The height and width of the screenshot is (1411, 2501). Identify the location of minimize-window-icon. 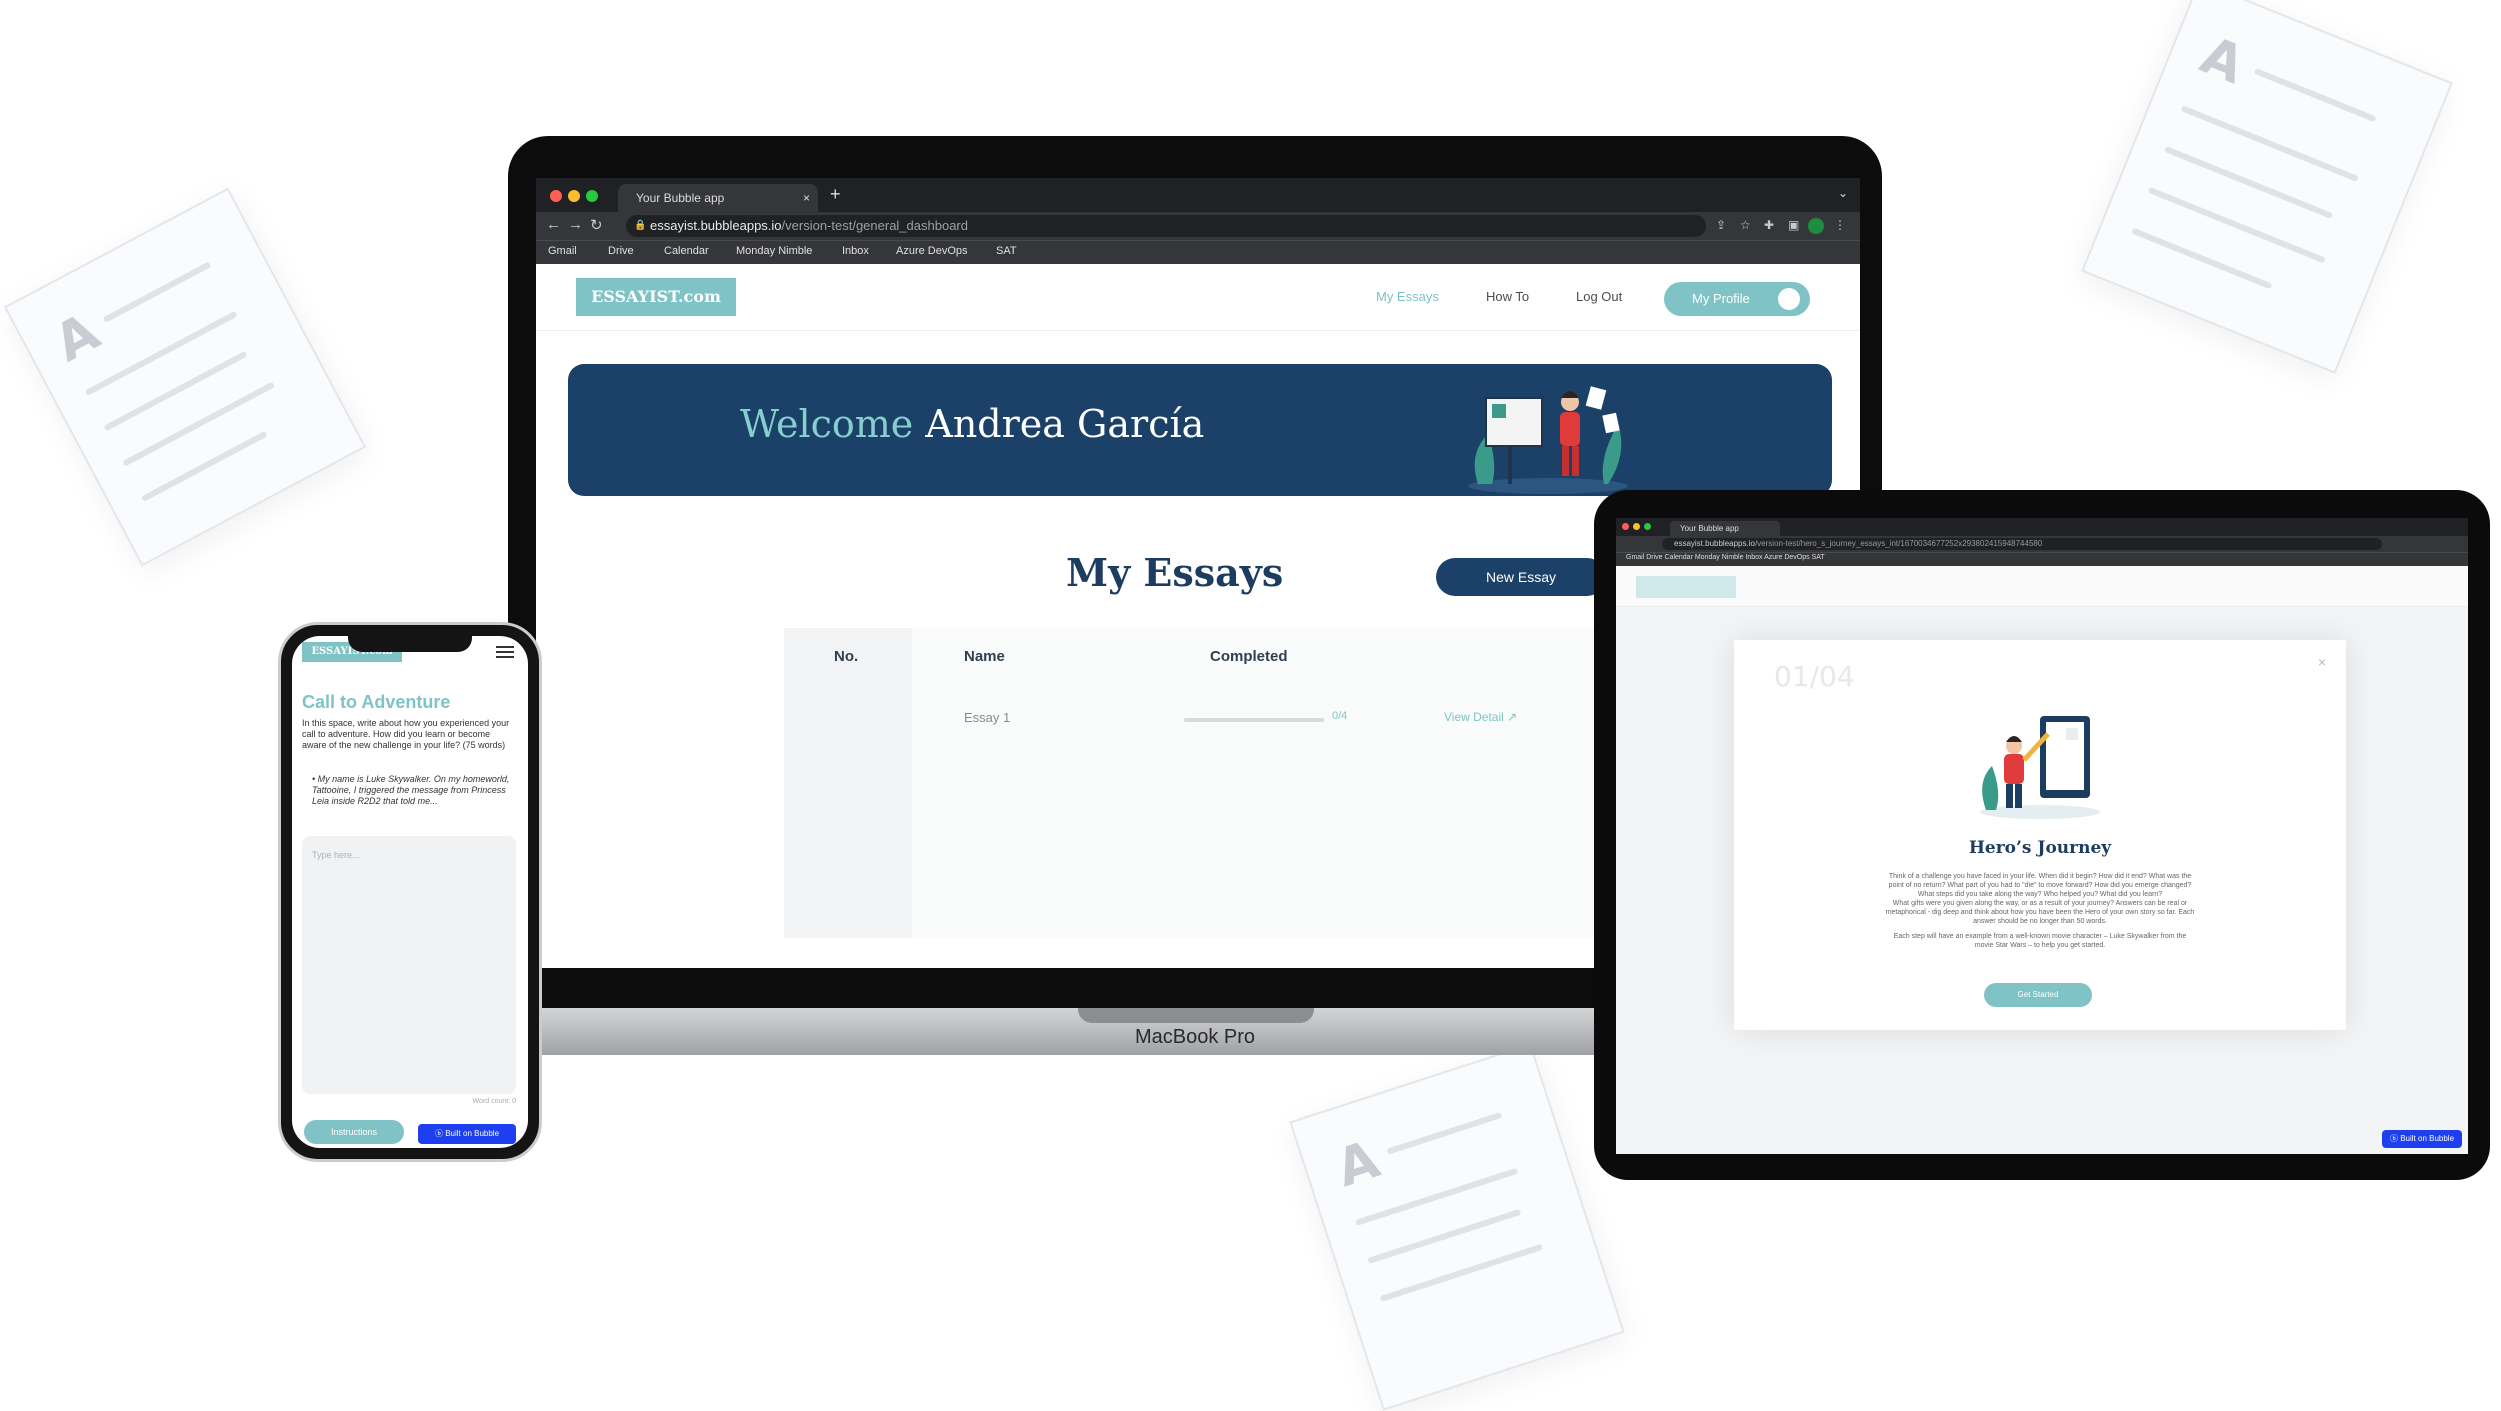
(574, 196).